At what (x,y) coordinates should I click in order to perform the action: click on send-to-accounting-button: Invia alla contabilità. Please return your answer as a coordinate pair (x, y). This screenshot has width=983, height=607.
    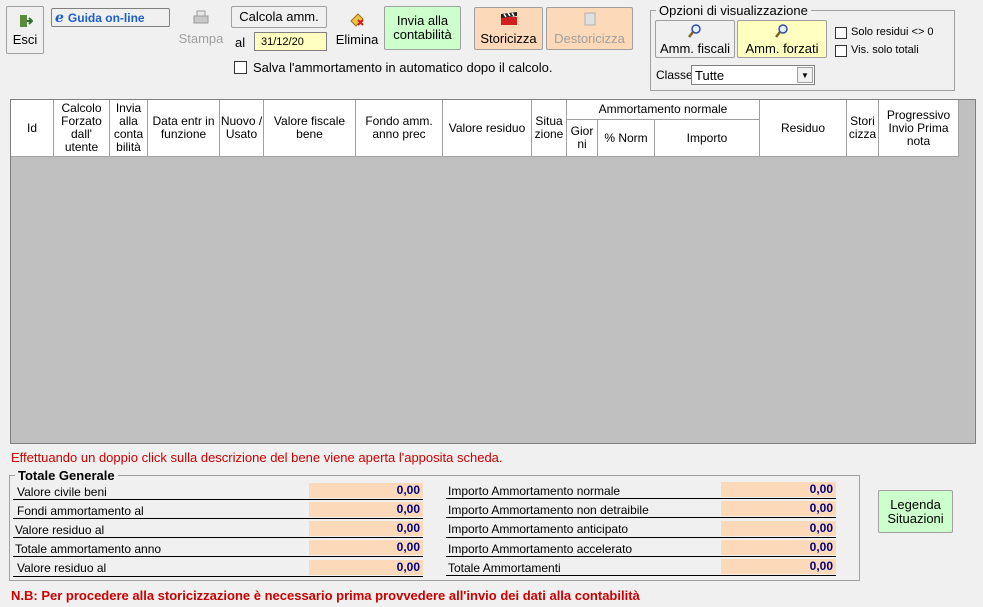
    Looking at the image, I should click on (422, 28).